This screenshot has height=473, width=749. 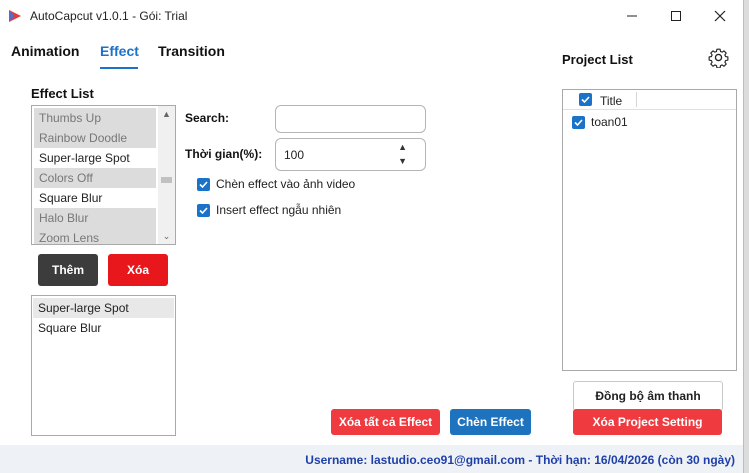 What do you see at coordinates (350, 154) in the screenshot?
I see `duration-stepper: 100 ▲ ▼` at bounding box center [350, 154].